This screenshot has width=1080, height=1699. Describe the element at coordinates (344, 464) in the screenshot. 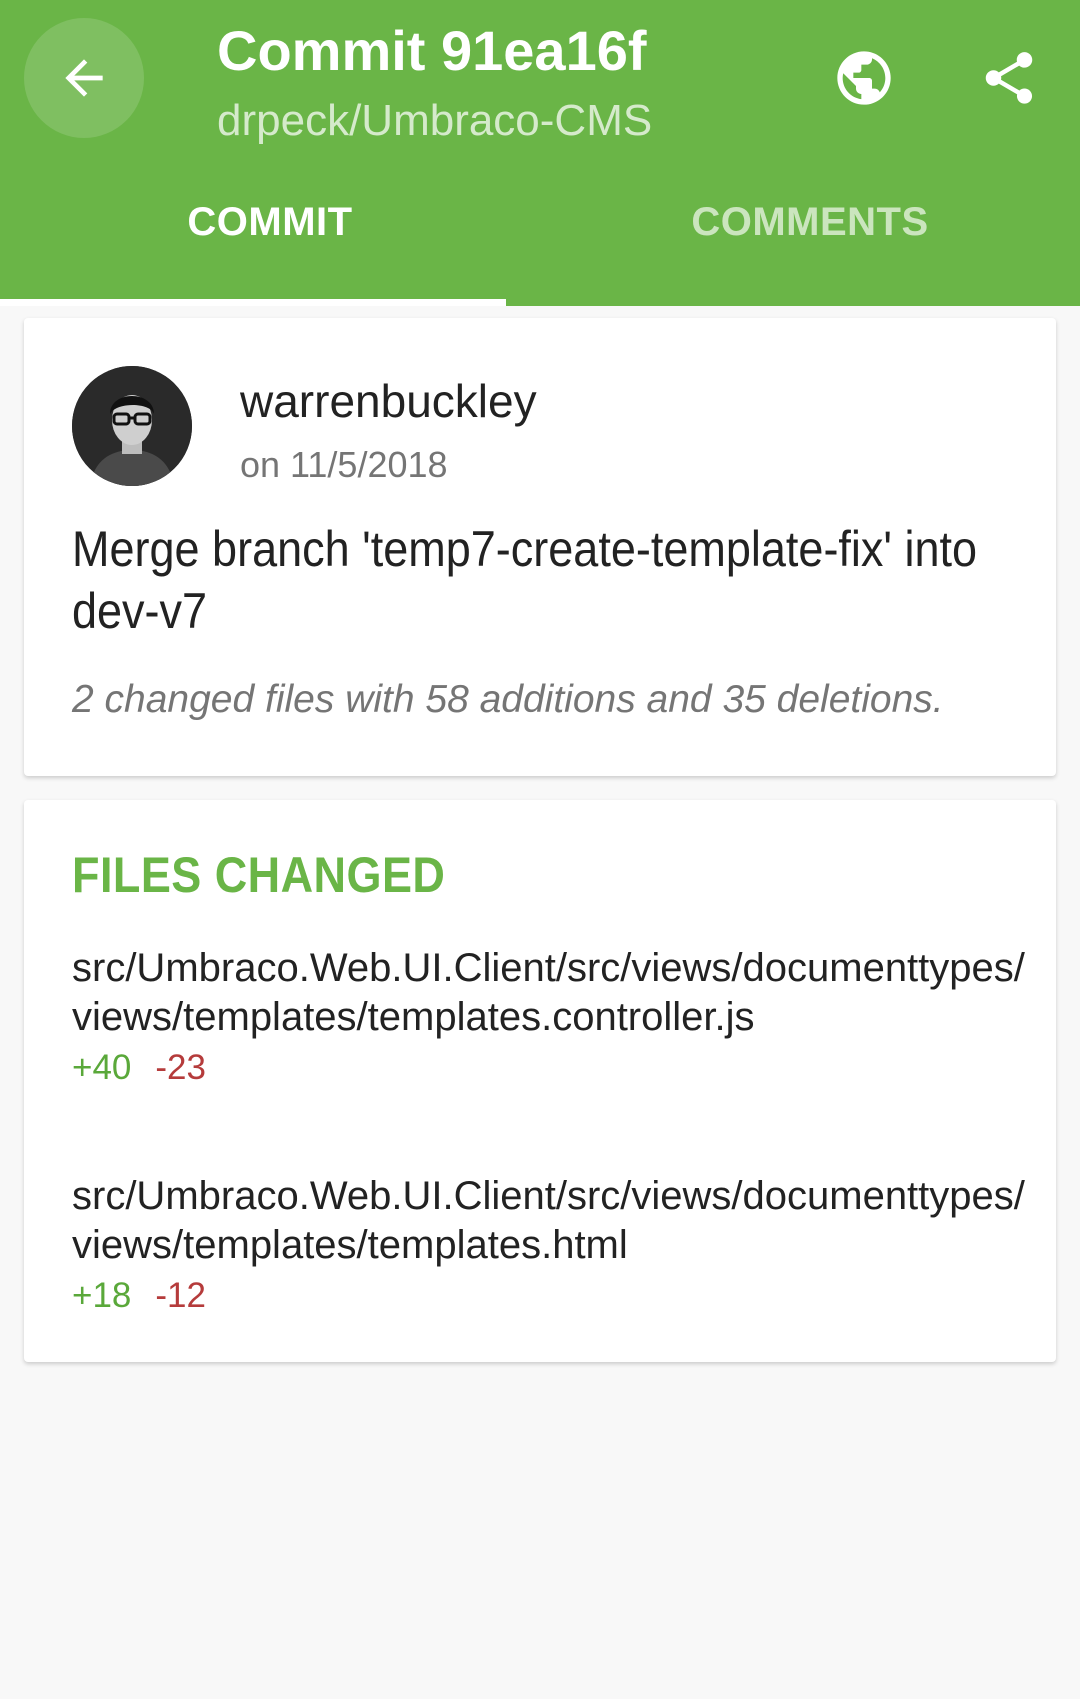

I see `commit-date: on 11/5/2018` at that location.